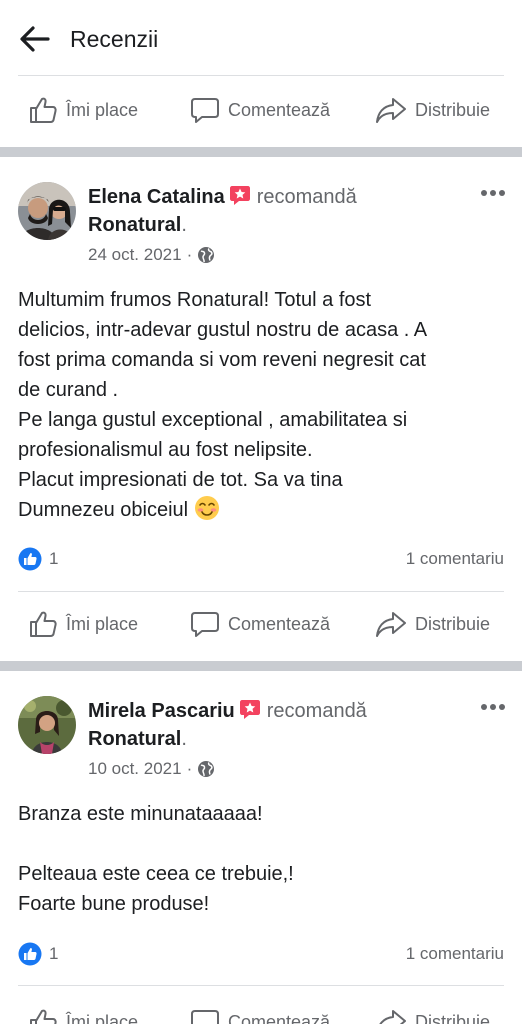 Image resolution: width=522 pixels, height=1024 pixels. Describe the element at coordinates (156, 874) in the screenshot. I see `post-text-line: Pelteaua este ceea ce trebuie,!` at that location.